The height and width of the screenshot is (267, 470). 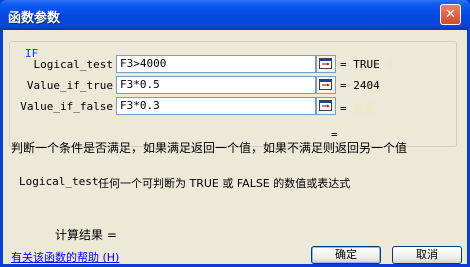 I want to click on argument-description-name: Logical_test, so click(x=59, y=181).